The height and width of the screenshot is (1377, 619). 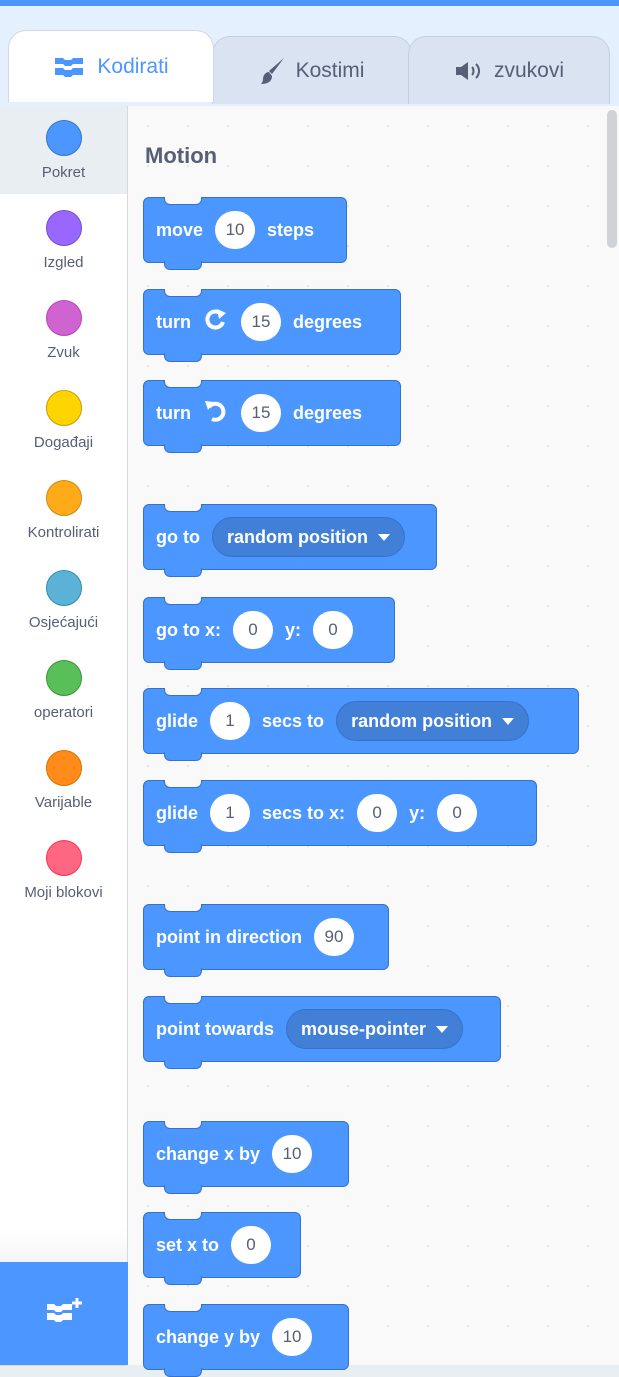 I want to click on block-turn-right: turn 15 degrees, so click(x=272, y=325).